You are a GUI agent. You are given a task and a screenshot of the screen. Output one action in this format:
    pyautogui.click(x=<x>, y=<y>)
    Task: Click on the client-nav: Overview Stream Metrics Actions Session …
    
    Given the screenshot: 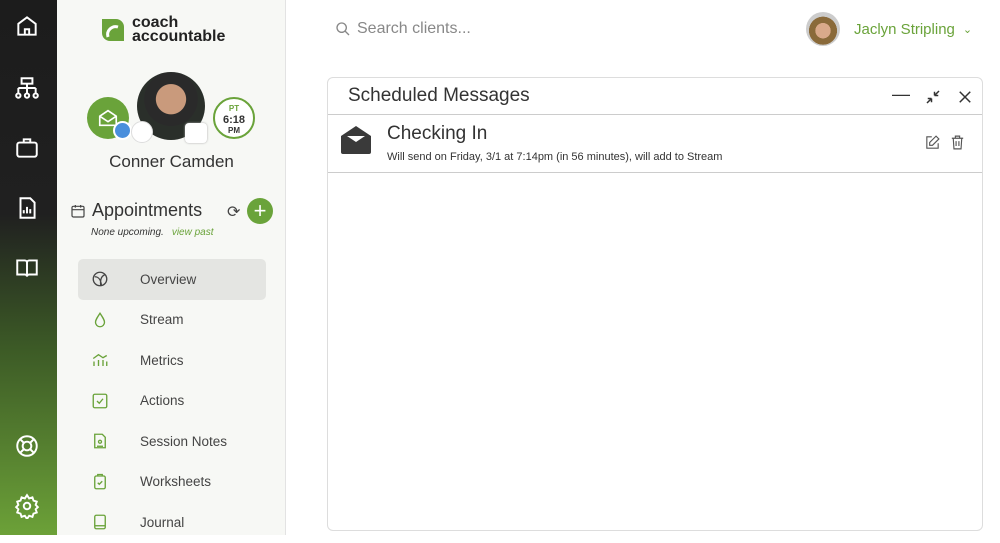 What is the action you would take?
    pyautogui.click(x=172, y=401)
    